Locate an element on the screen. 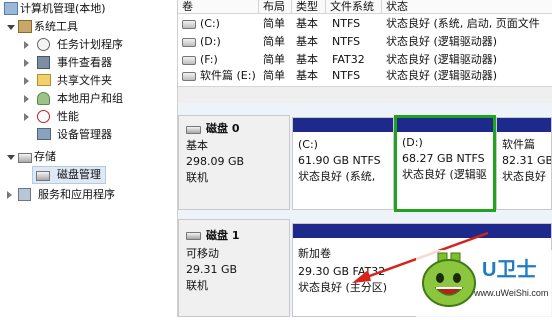  users-icon is located at coordinates (43, 98).